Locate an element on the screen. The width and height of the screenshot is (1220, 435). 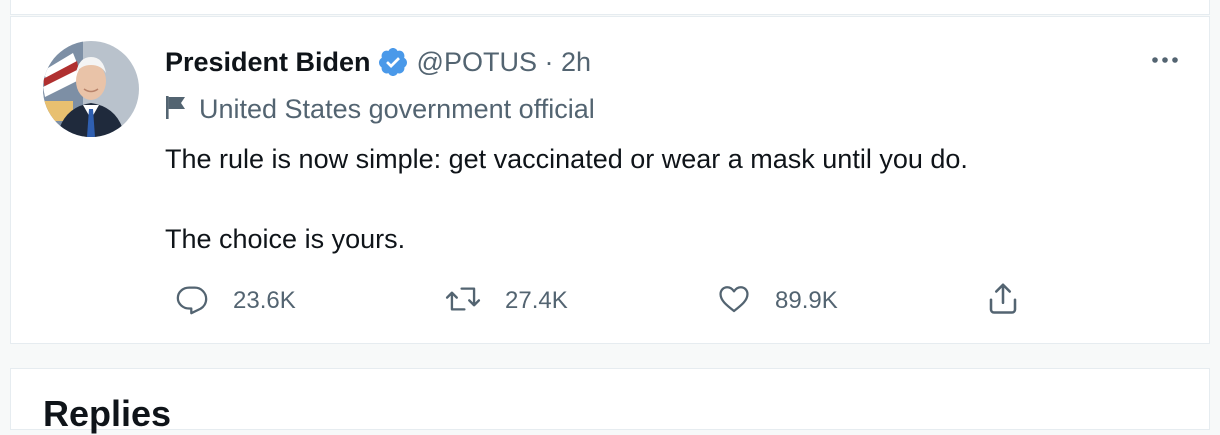
reply-button: 23.6K is located at coordinates (235, 301).